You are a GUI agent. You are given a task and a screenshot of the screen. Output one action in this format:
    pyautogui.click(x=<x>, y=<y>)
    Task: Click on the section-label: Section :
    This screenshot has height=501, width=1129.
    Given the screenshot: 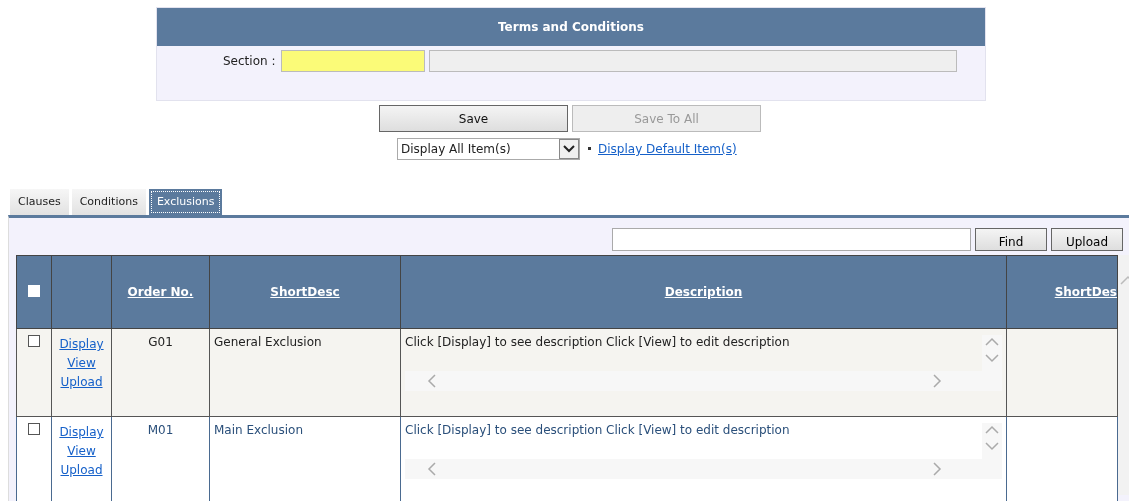 What is the action you would take?
    pyautogui.click(x=249, y=61)
    